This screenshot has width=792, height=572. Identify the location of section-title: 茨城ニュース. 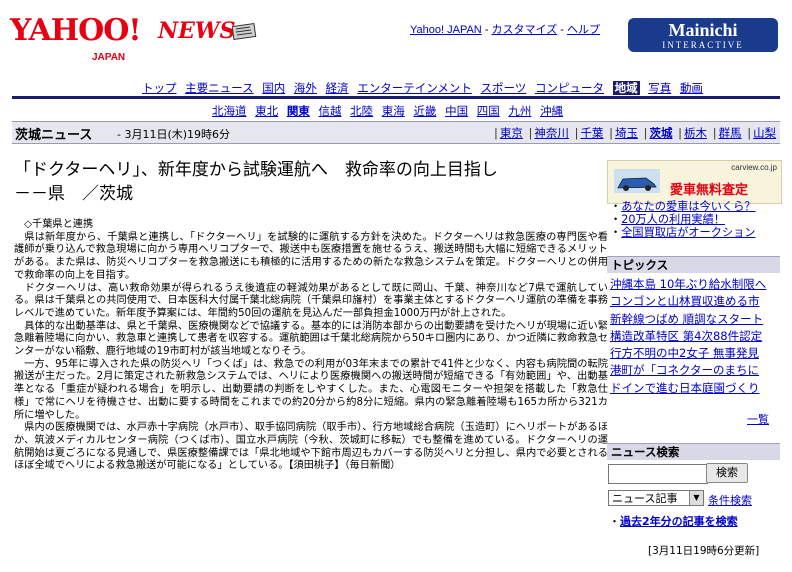
(54, 135).